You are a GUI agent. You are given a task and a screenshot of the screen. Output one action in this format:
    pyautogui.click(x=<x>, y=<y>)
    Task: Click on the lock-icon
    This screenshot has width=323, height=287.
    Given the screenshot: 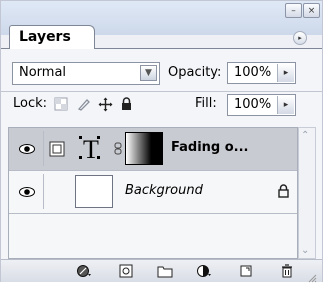 What is the action you would take?
    pyautogui.click(x=283, y=192)
    